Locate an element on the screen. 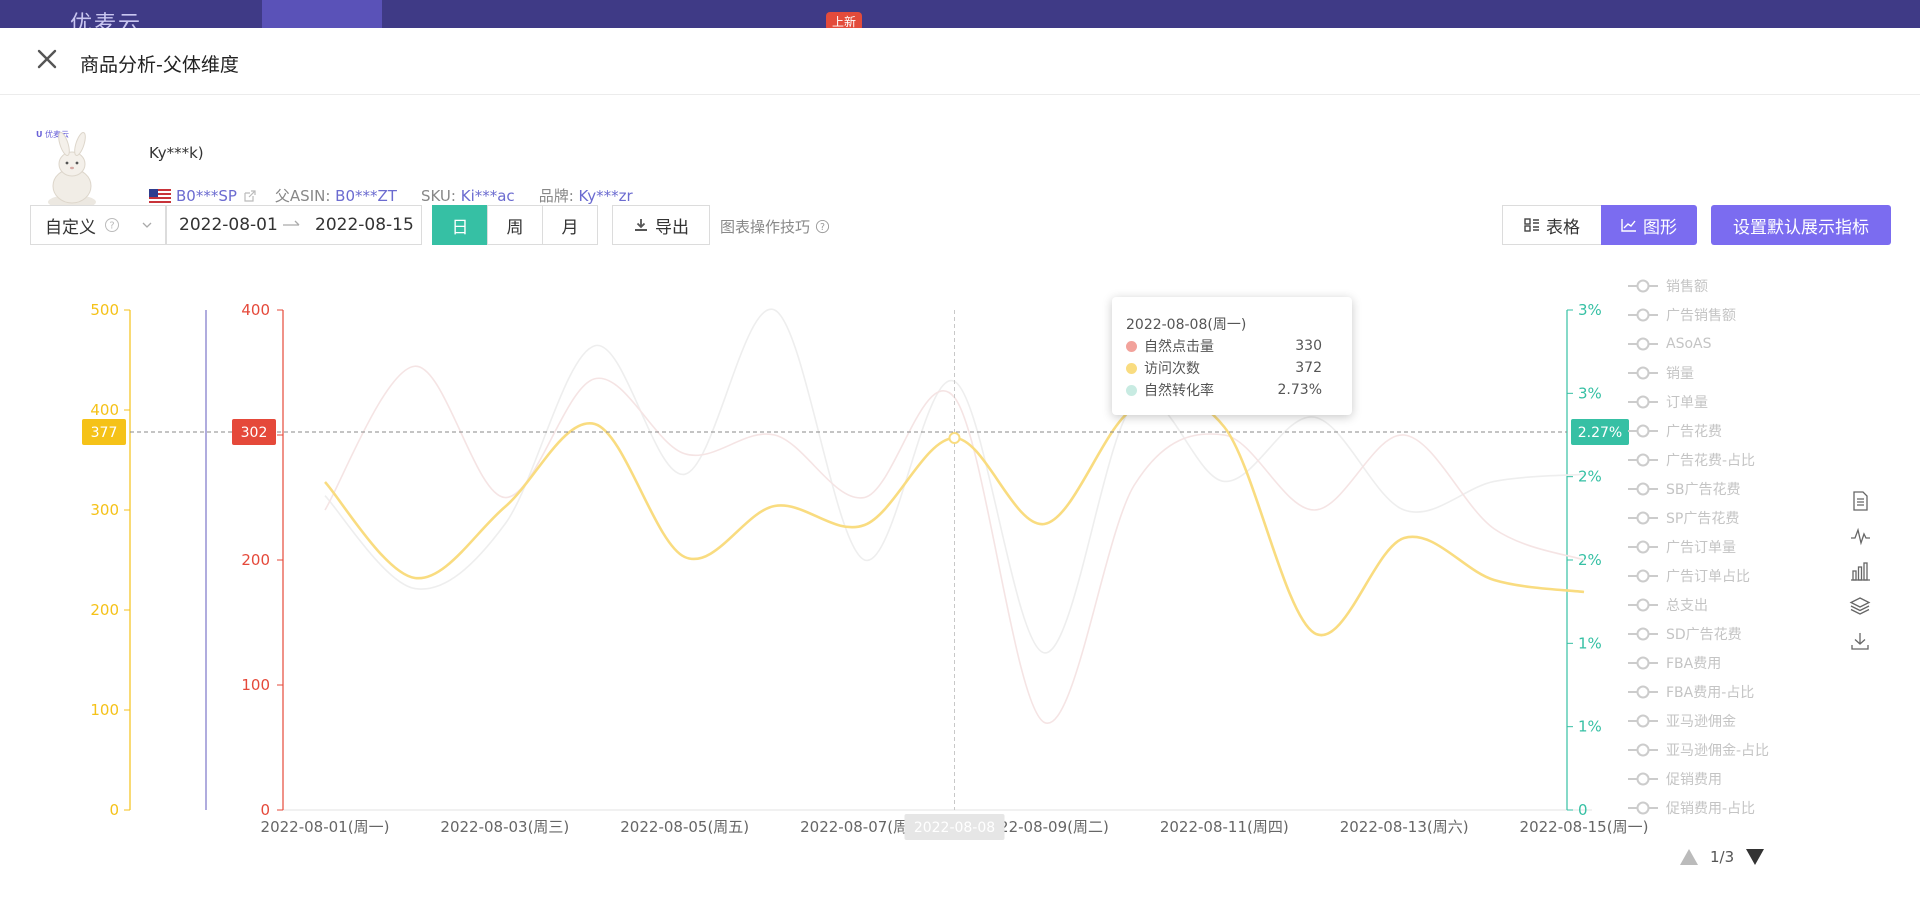  legend-item: SP广告花费 is located at coordinates (1713, 517).